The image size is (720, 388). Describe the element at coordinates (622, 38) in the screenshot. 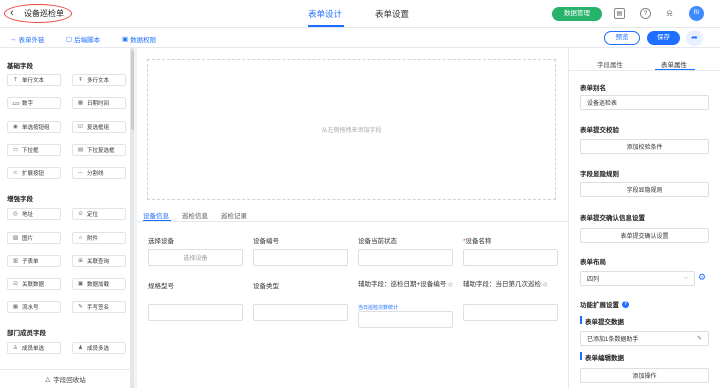

I see `preview-button: 预览` at that location.